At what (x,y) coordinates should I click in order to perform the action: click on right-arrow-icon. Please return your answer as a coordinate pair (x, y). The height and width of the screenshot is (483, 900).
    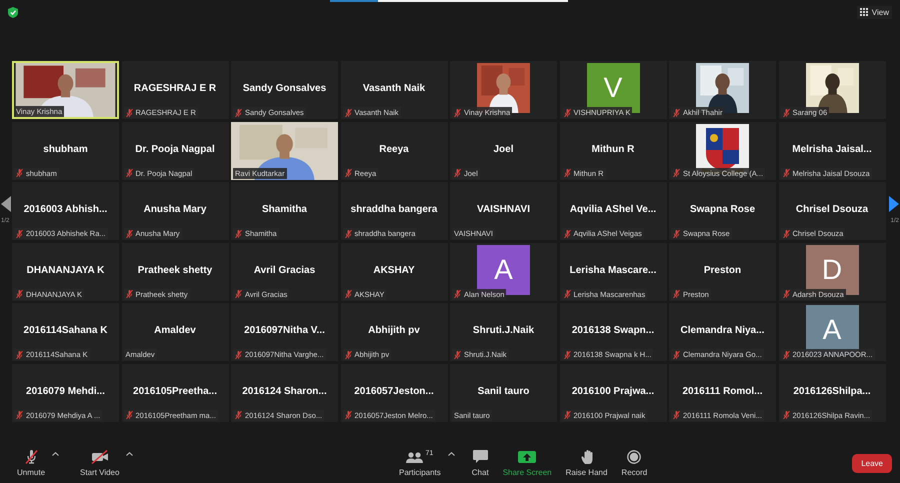
    Looking at the image, I should click on (894, 204).